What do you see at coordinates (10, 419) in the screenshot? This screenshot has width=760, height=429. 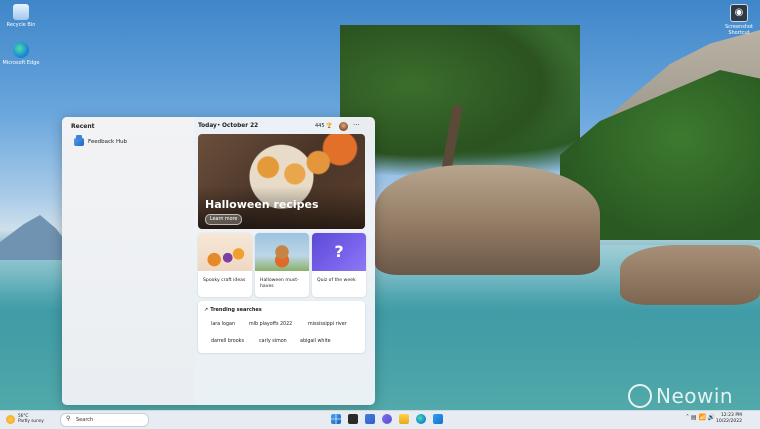 I see `partly-sunny-icon` at bounding box center [10, 419].